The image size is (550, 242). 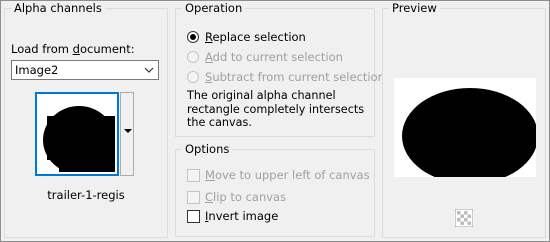 What do you see at coordinates (85, 70) in the screenshot?
I see `document-select: Image2` at bounding box center [85, 70].